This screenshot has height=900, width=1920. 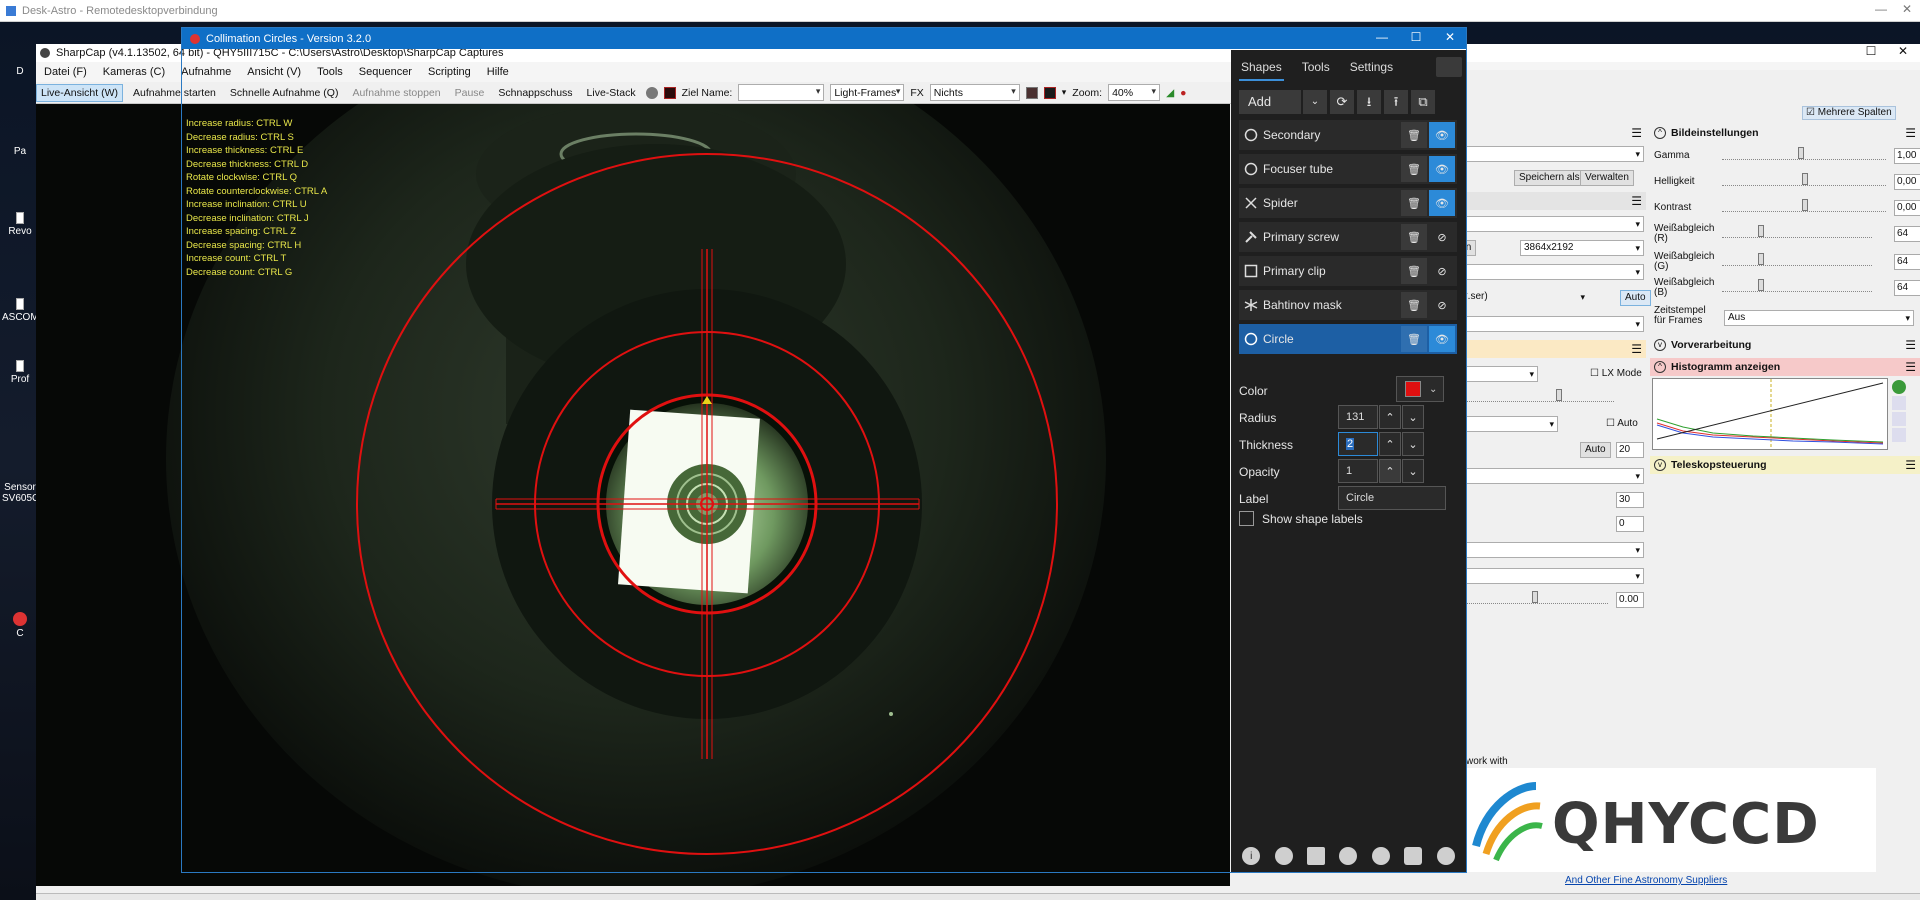 I want to click on manage-button: Verwalten, so click(x=1607, y=178).